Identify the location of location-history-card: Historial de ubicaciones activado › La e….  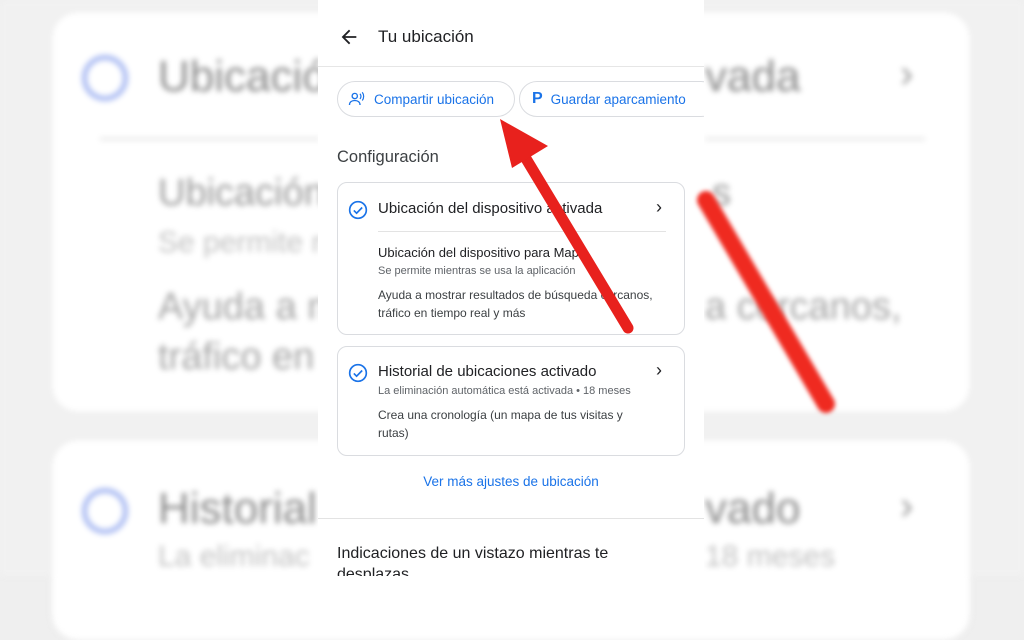
(511, 401).